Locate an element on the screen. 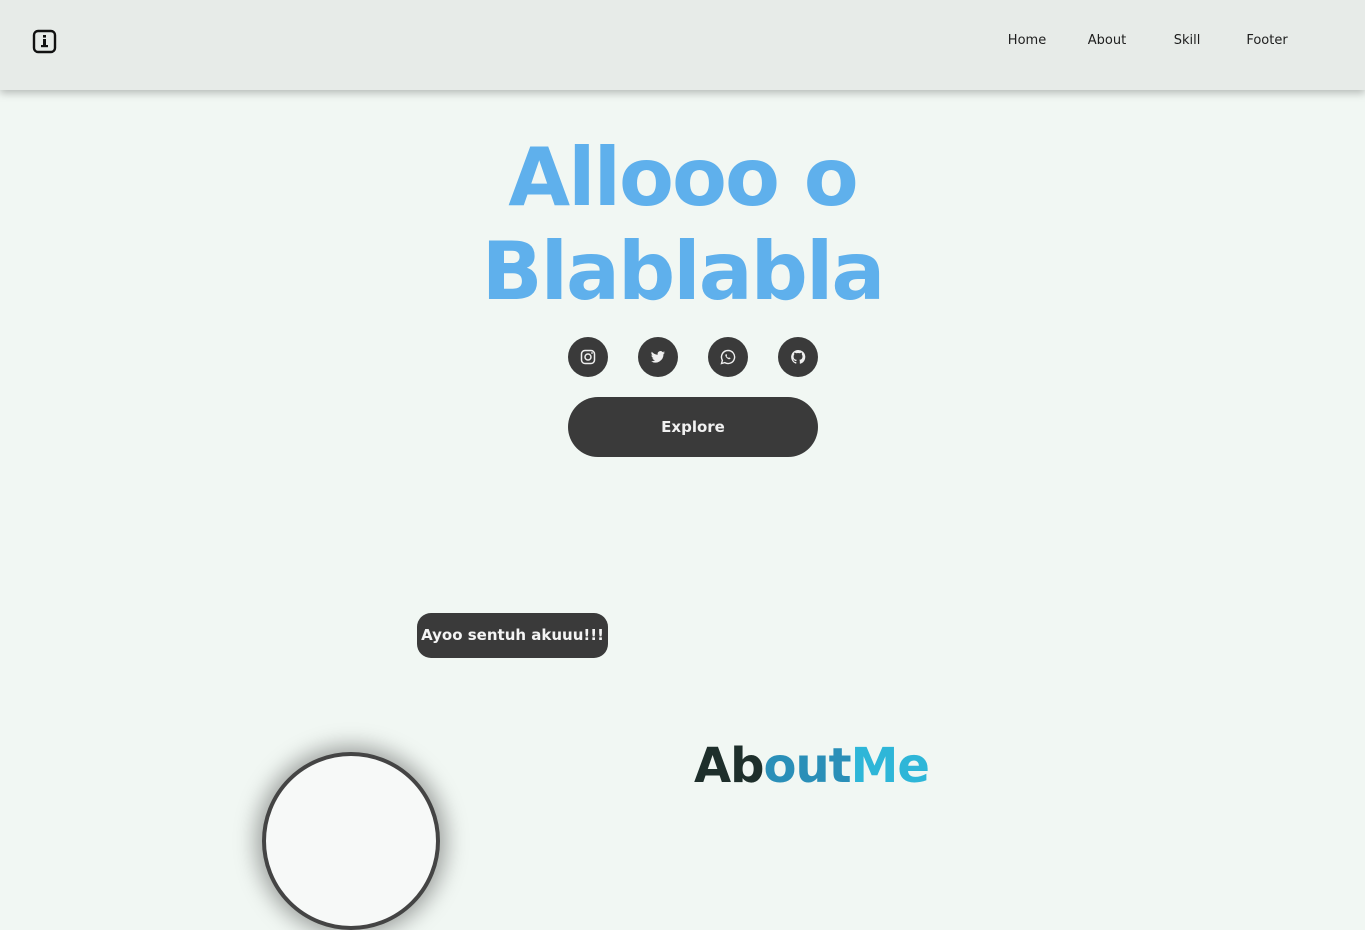 This screenshot has width=1365, height=930. twitter-icon is located at coordinates (657, 357).